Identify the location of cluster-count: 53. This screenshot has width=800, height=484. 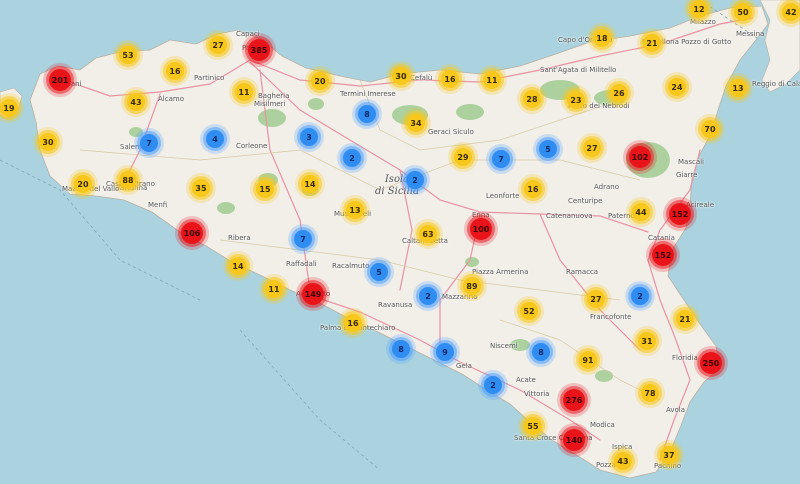
(128, 55).